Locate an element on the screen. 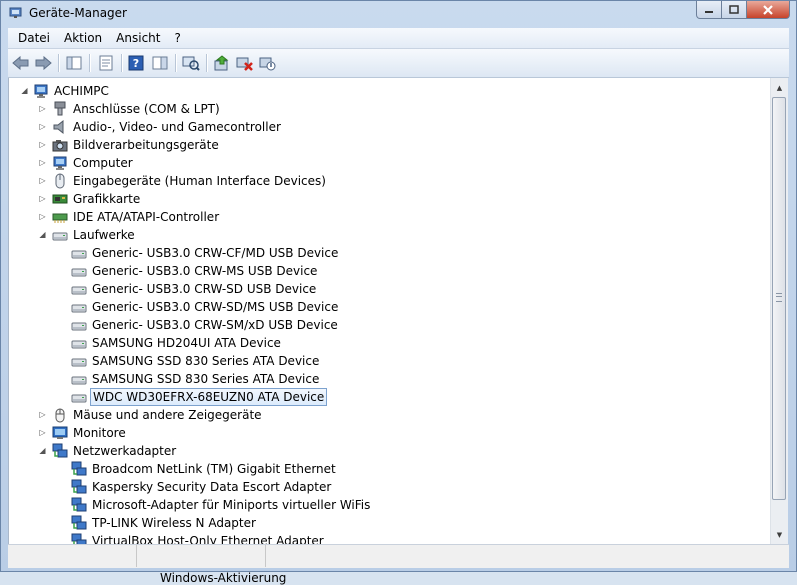 The width and height of the screenshot is (797, 585). scan-hardware-button is located at coordinates (191, 63).